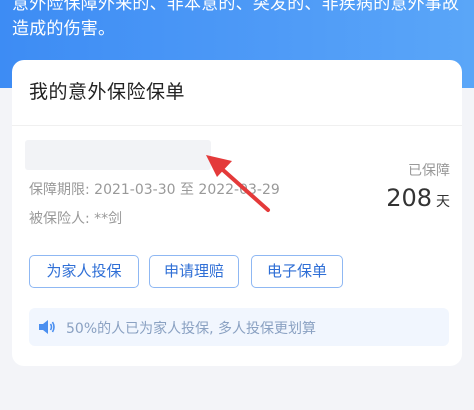 This screenshot has width=474, height=410. What do you see at coordinates (154, 190) in the screenshot?
I see `coverage-period: 保障期限: 2021-03-30 至 2022-03-29` at bounding box center [154, 190].